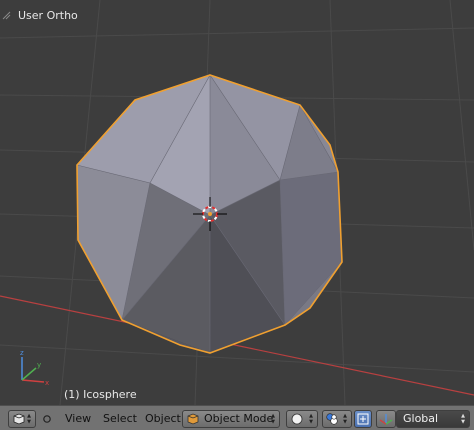  I want to click on transform-orientation-icon, so click(386, 419).